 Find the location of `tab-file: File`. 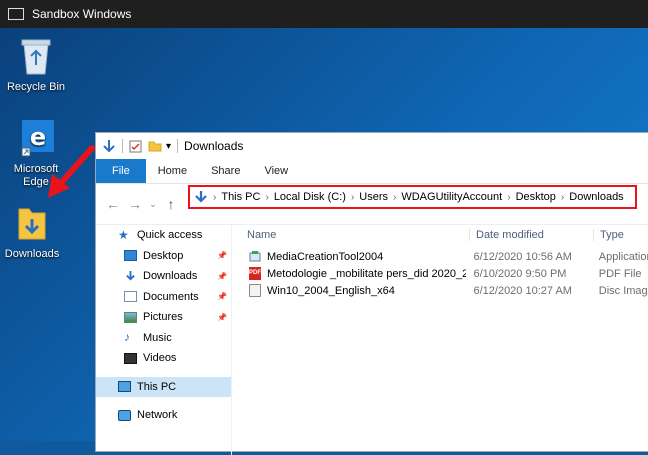

tab-file: File is located at coordinates (121, 171).